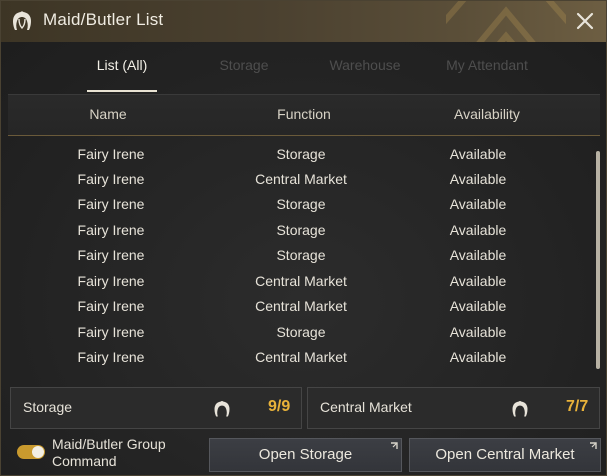 Image resolution: width=607 pixels, height=476 pixels. What do you see at coordinates (365, 65) in the screenshot?
I see `tab-warehouse: Warehouse` at bounding box center [365, 65].